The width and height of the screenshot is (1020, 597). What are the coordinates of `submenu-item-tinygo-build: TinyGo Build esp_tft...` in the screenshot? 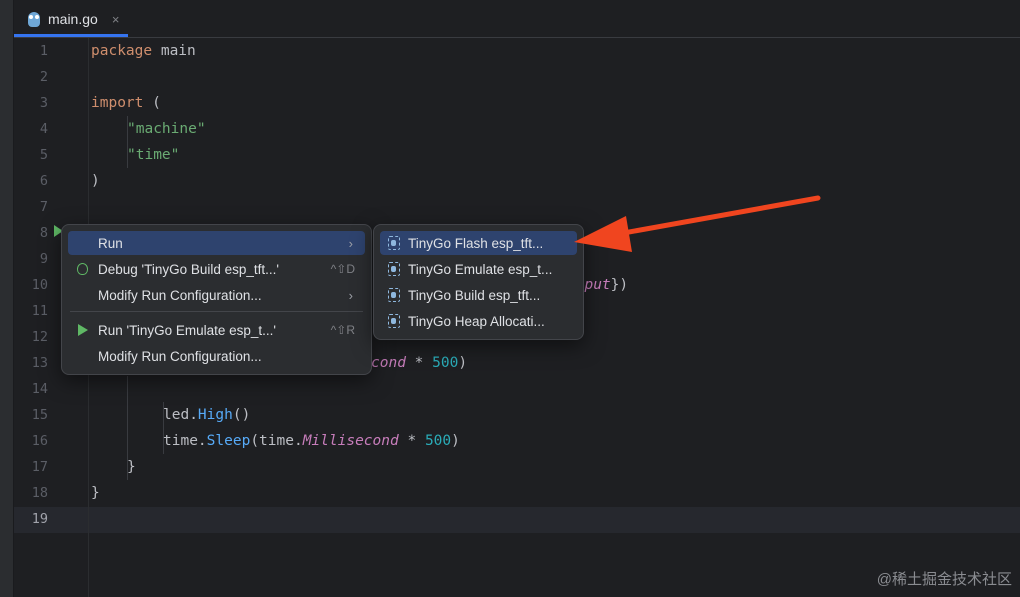 It's located at (478, 295).